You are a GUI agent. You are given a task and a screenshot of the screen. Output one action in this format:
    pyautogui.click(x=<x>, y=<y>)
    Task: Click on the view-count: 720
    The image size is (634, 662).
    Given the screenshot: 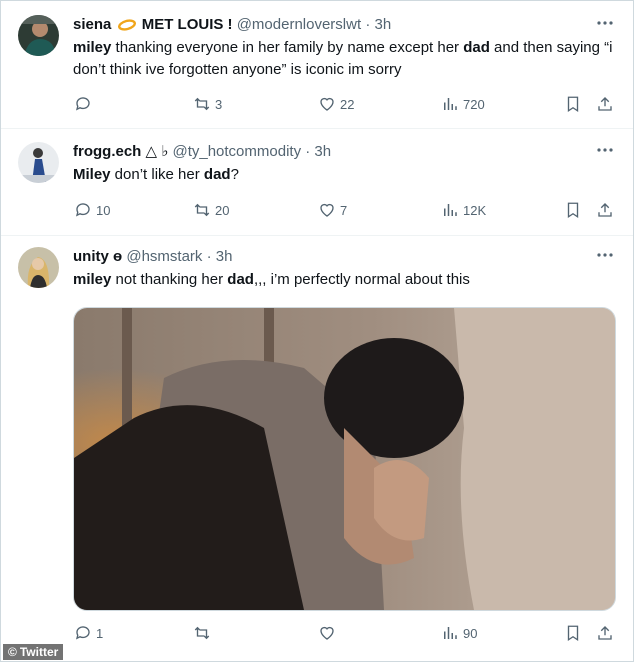 What is the action you would take?
    pyautogui.click(x=474, y=104)
    